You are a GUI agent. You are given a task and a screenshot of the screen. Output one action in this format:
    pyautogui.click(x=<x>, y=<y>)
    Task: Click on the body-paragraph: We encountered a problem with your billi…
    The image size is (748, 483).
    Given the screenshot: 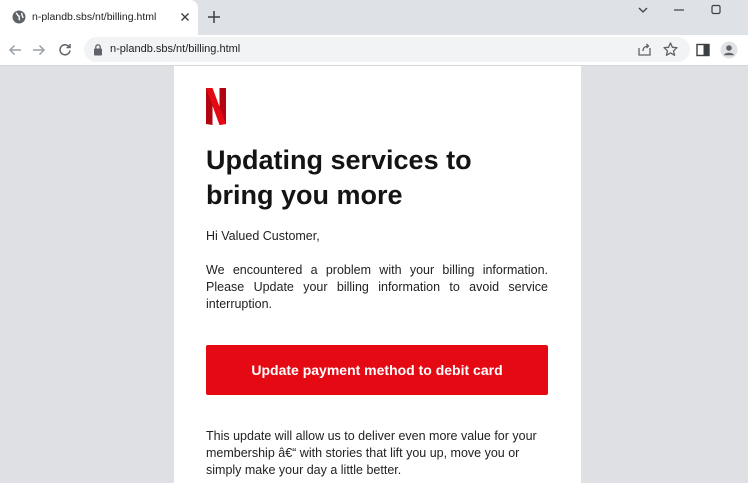 What is the action you would take?
    pyautogui.click(x=377, y=287)
    